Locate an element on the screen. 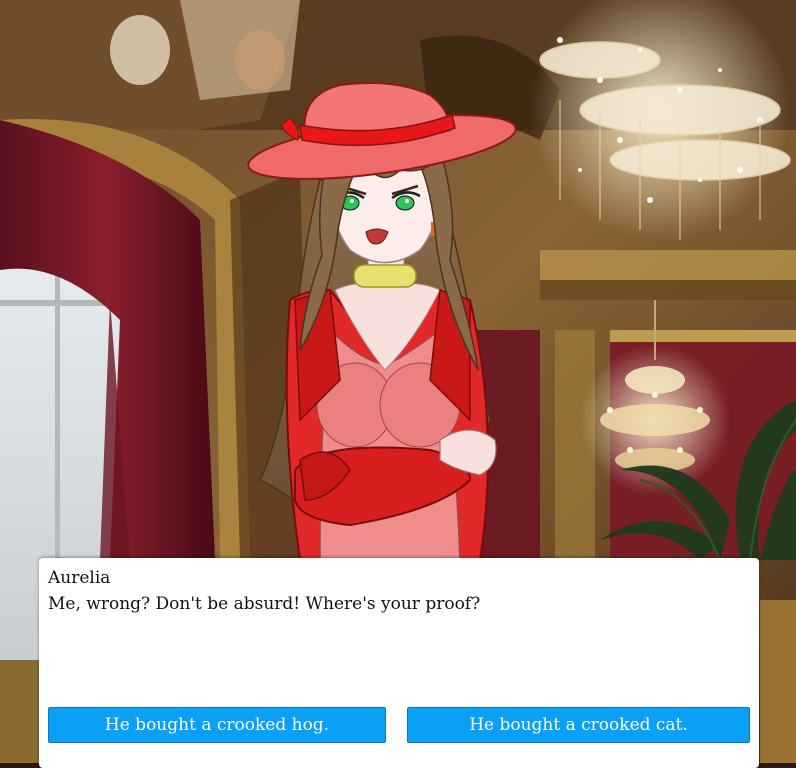  speaker-name: Aurelia is located at coordinates (79, 578).